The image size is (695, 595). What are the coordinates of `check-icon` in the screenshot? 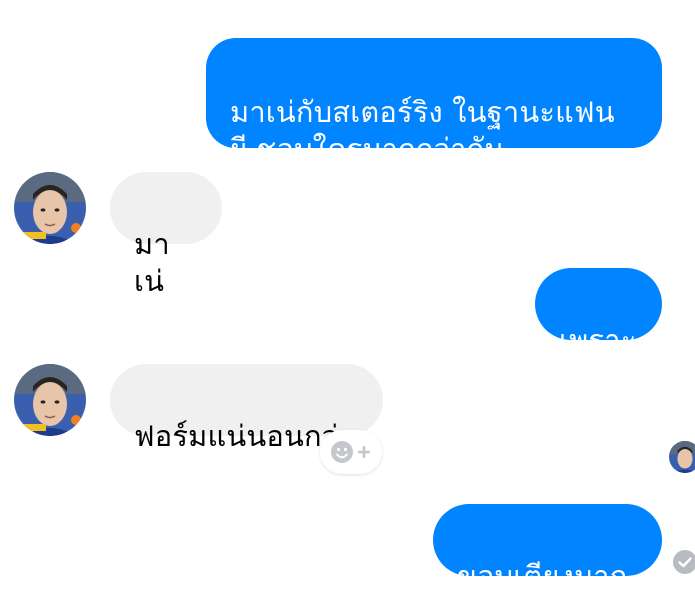 It's located at (685, 562).